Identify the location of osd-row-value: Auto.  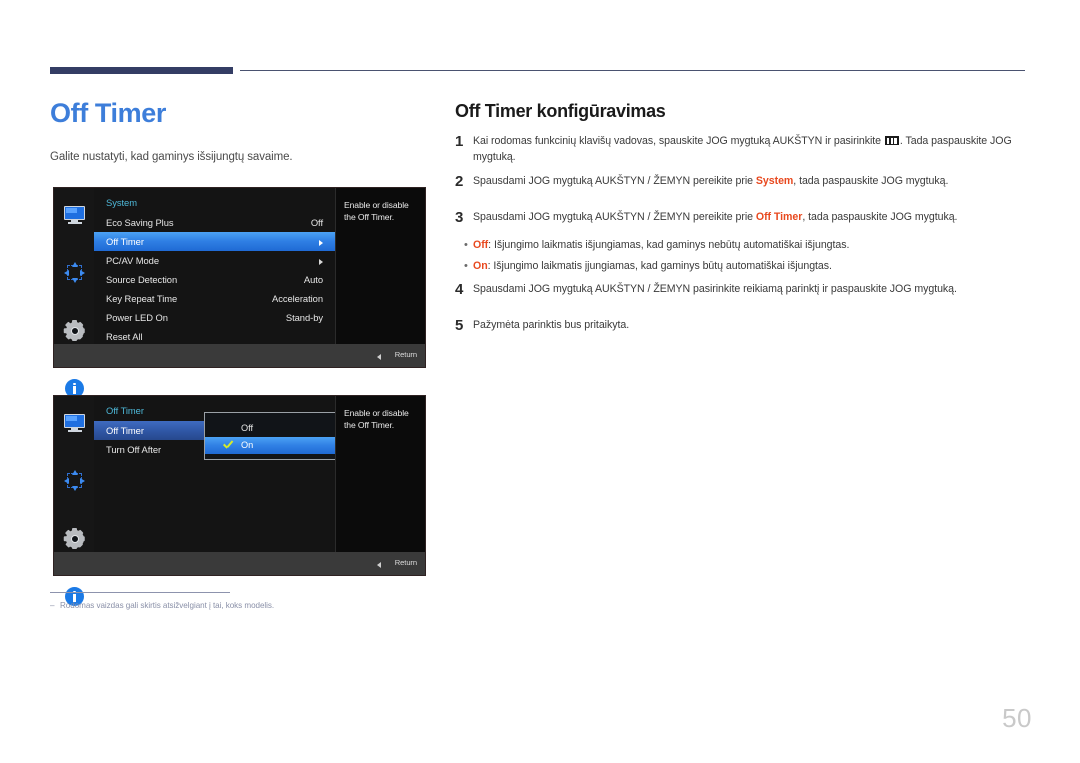
(313, 279).